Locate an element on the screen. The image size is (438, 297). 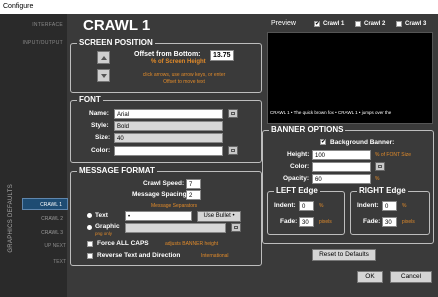
font-title: FONT is located at coordinates (90, 100).